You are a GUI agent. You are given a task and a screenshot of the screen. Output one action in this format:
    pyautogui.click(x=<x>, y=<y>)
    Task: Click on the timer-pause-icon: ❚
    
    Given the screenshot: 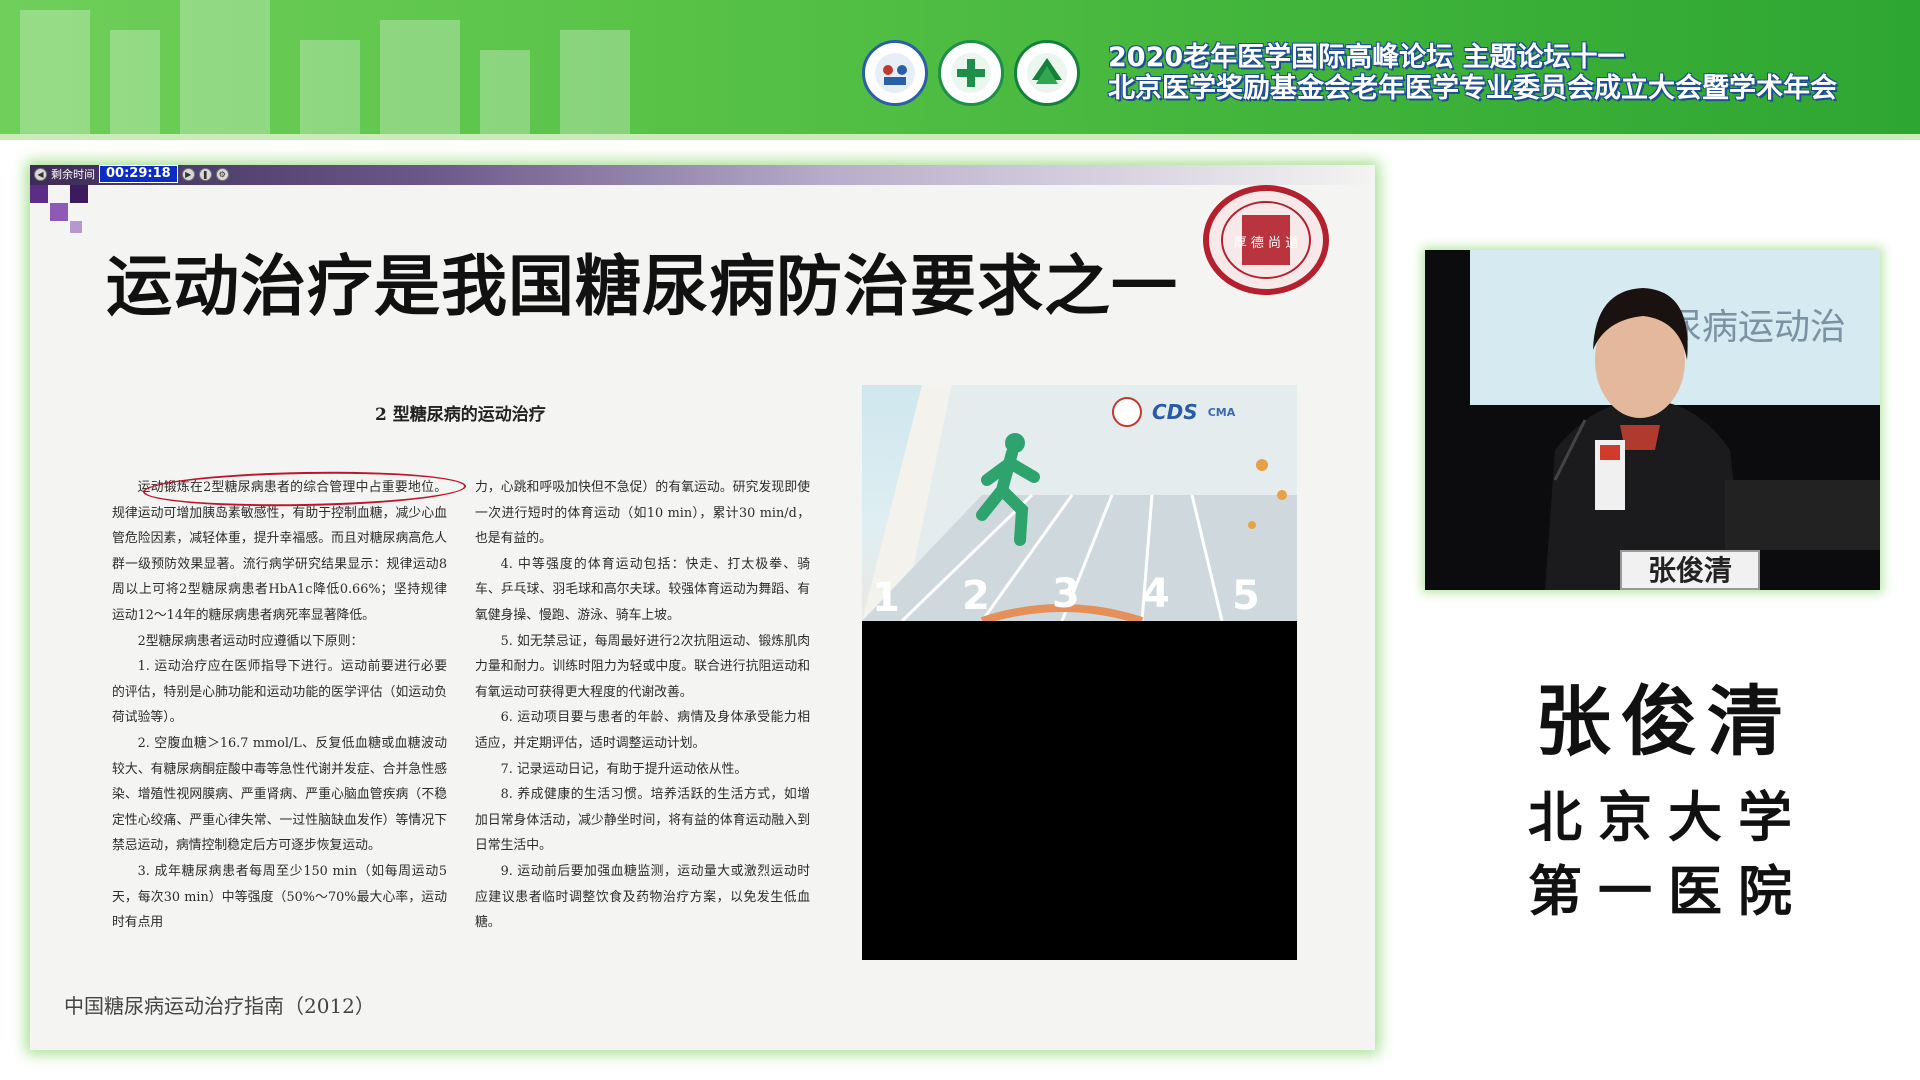 What is the action you would take?
    pyautogui.click(x=205, y=174)
    